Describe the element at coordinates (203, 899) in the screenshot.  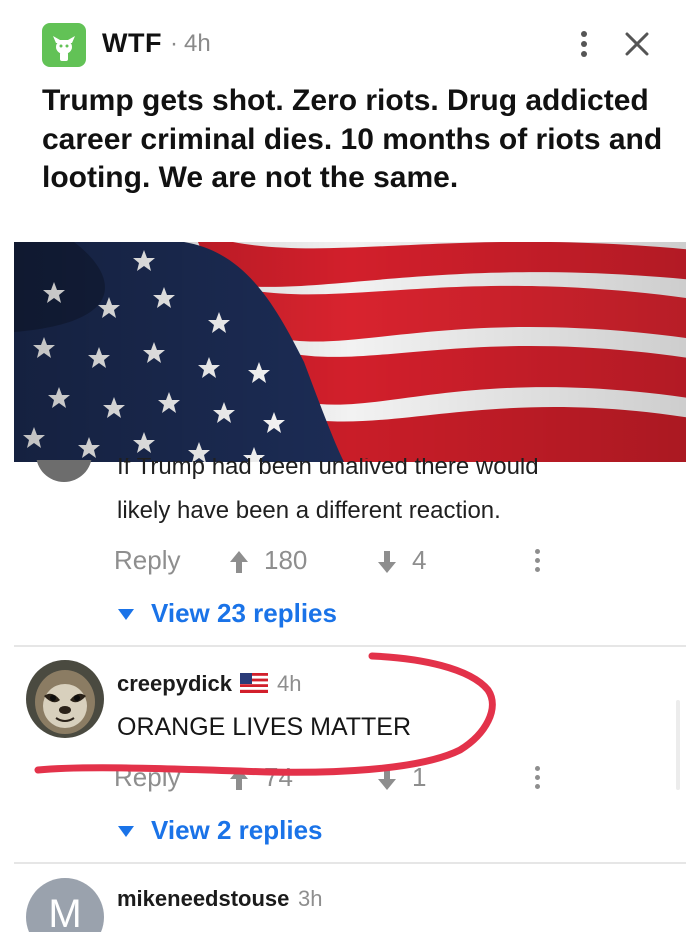
I see `username: mikeneedstouse` at that location.